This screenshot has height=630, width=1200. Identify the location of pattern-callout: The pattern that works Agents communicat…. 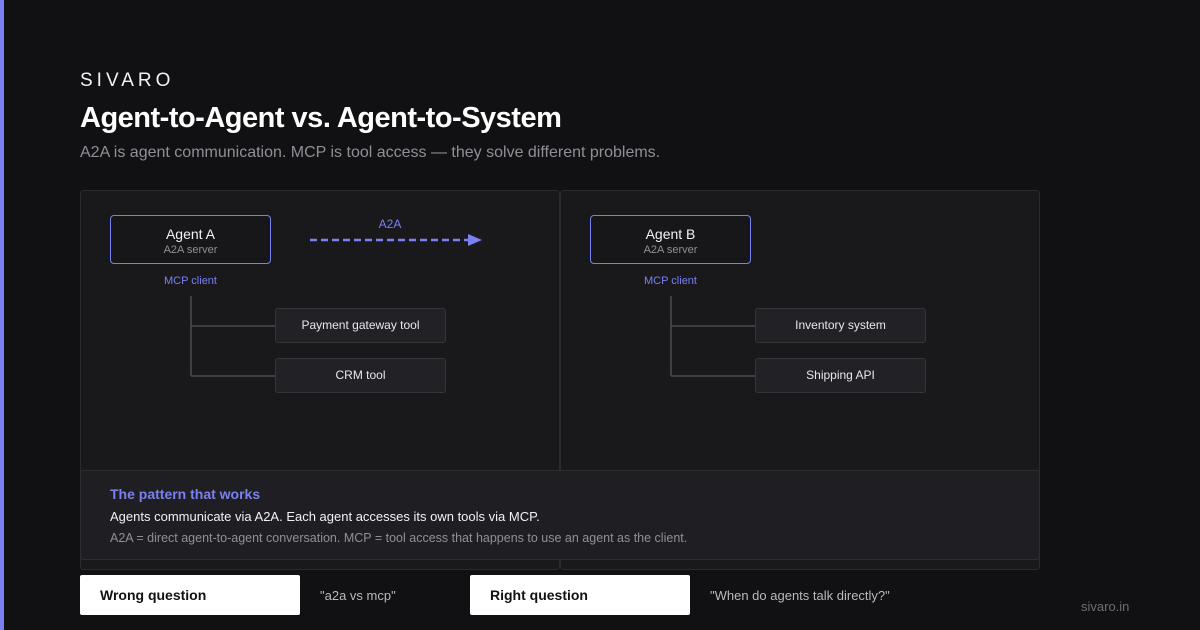
(560, 515).